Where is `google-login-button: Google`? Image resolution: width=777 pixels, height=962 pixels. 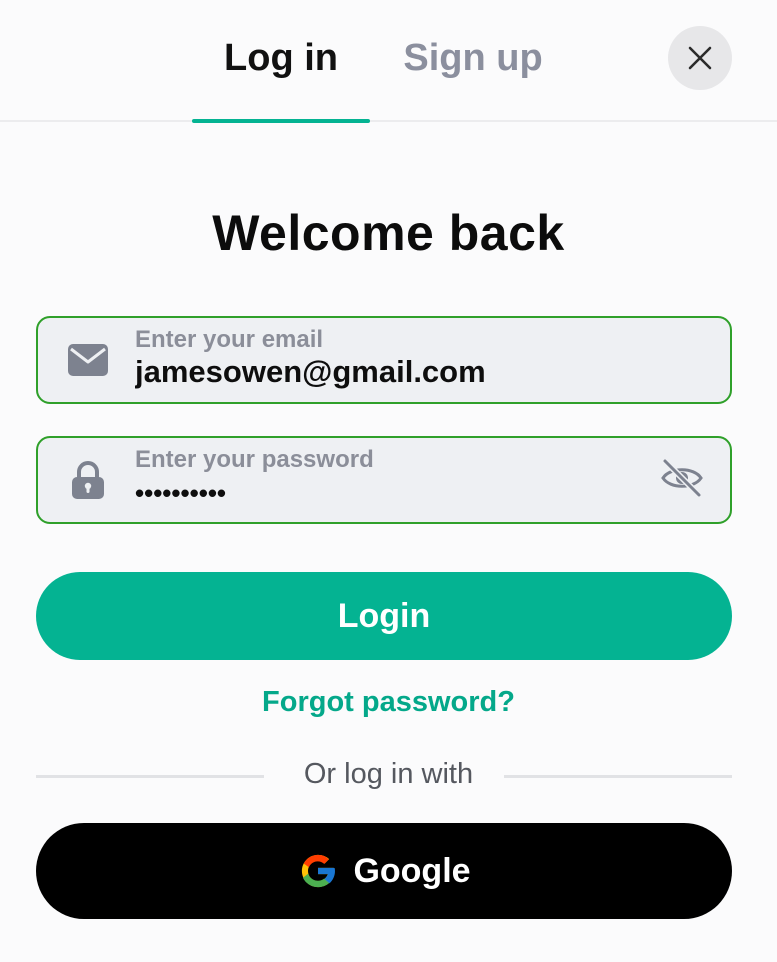
google-login-button: Google is located at coordinates (384, 871).